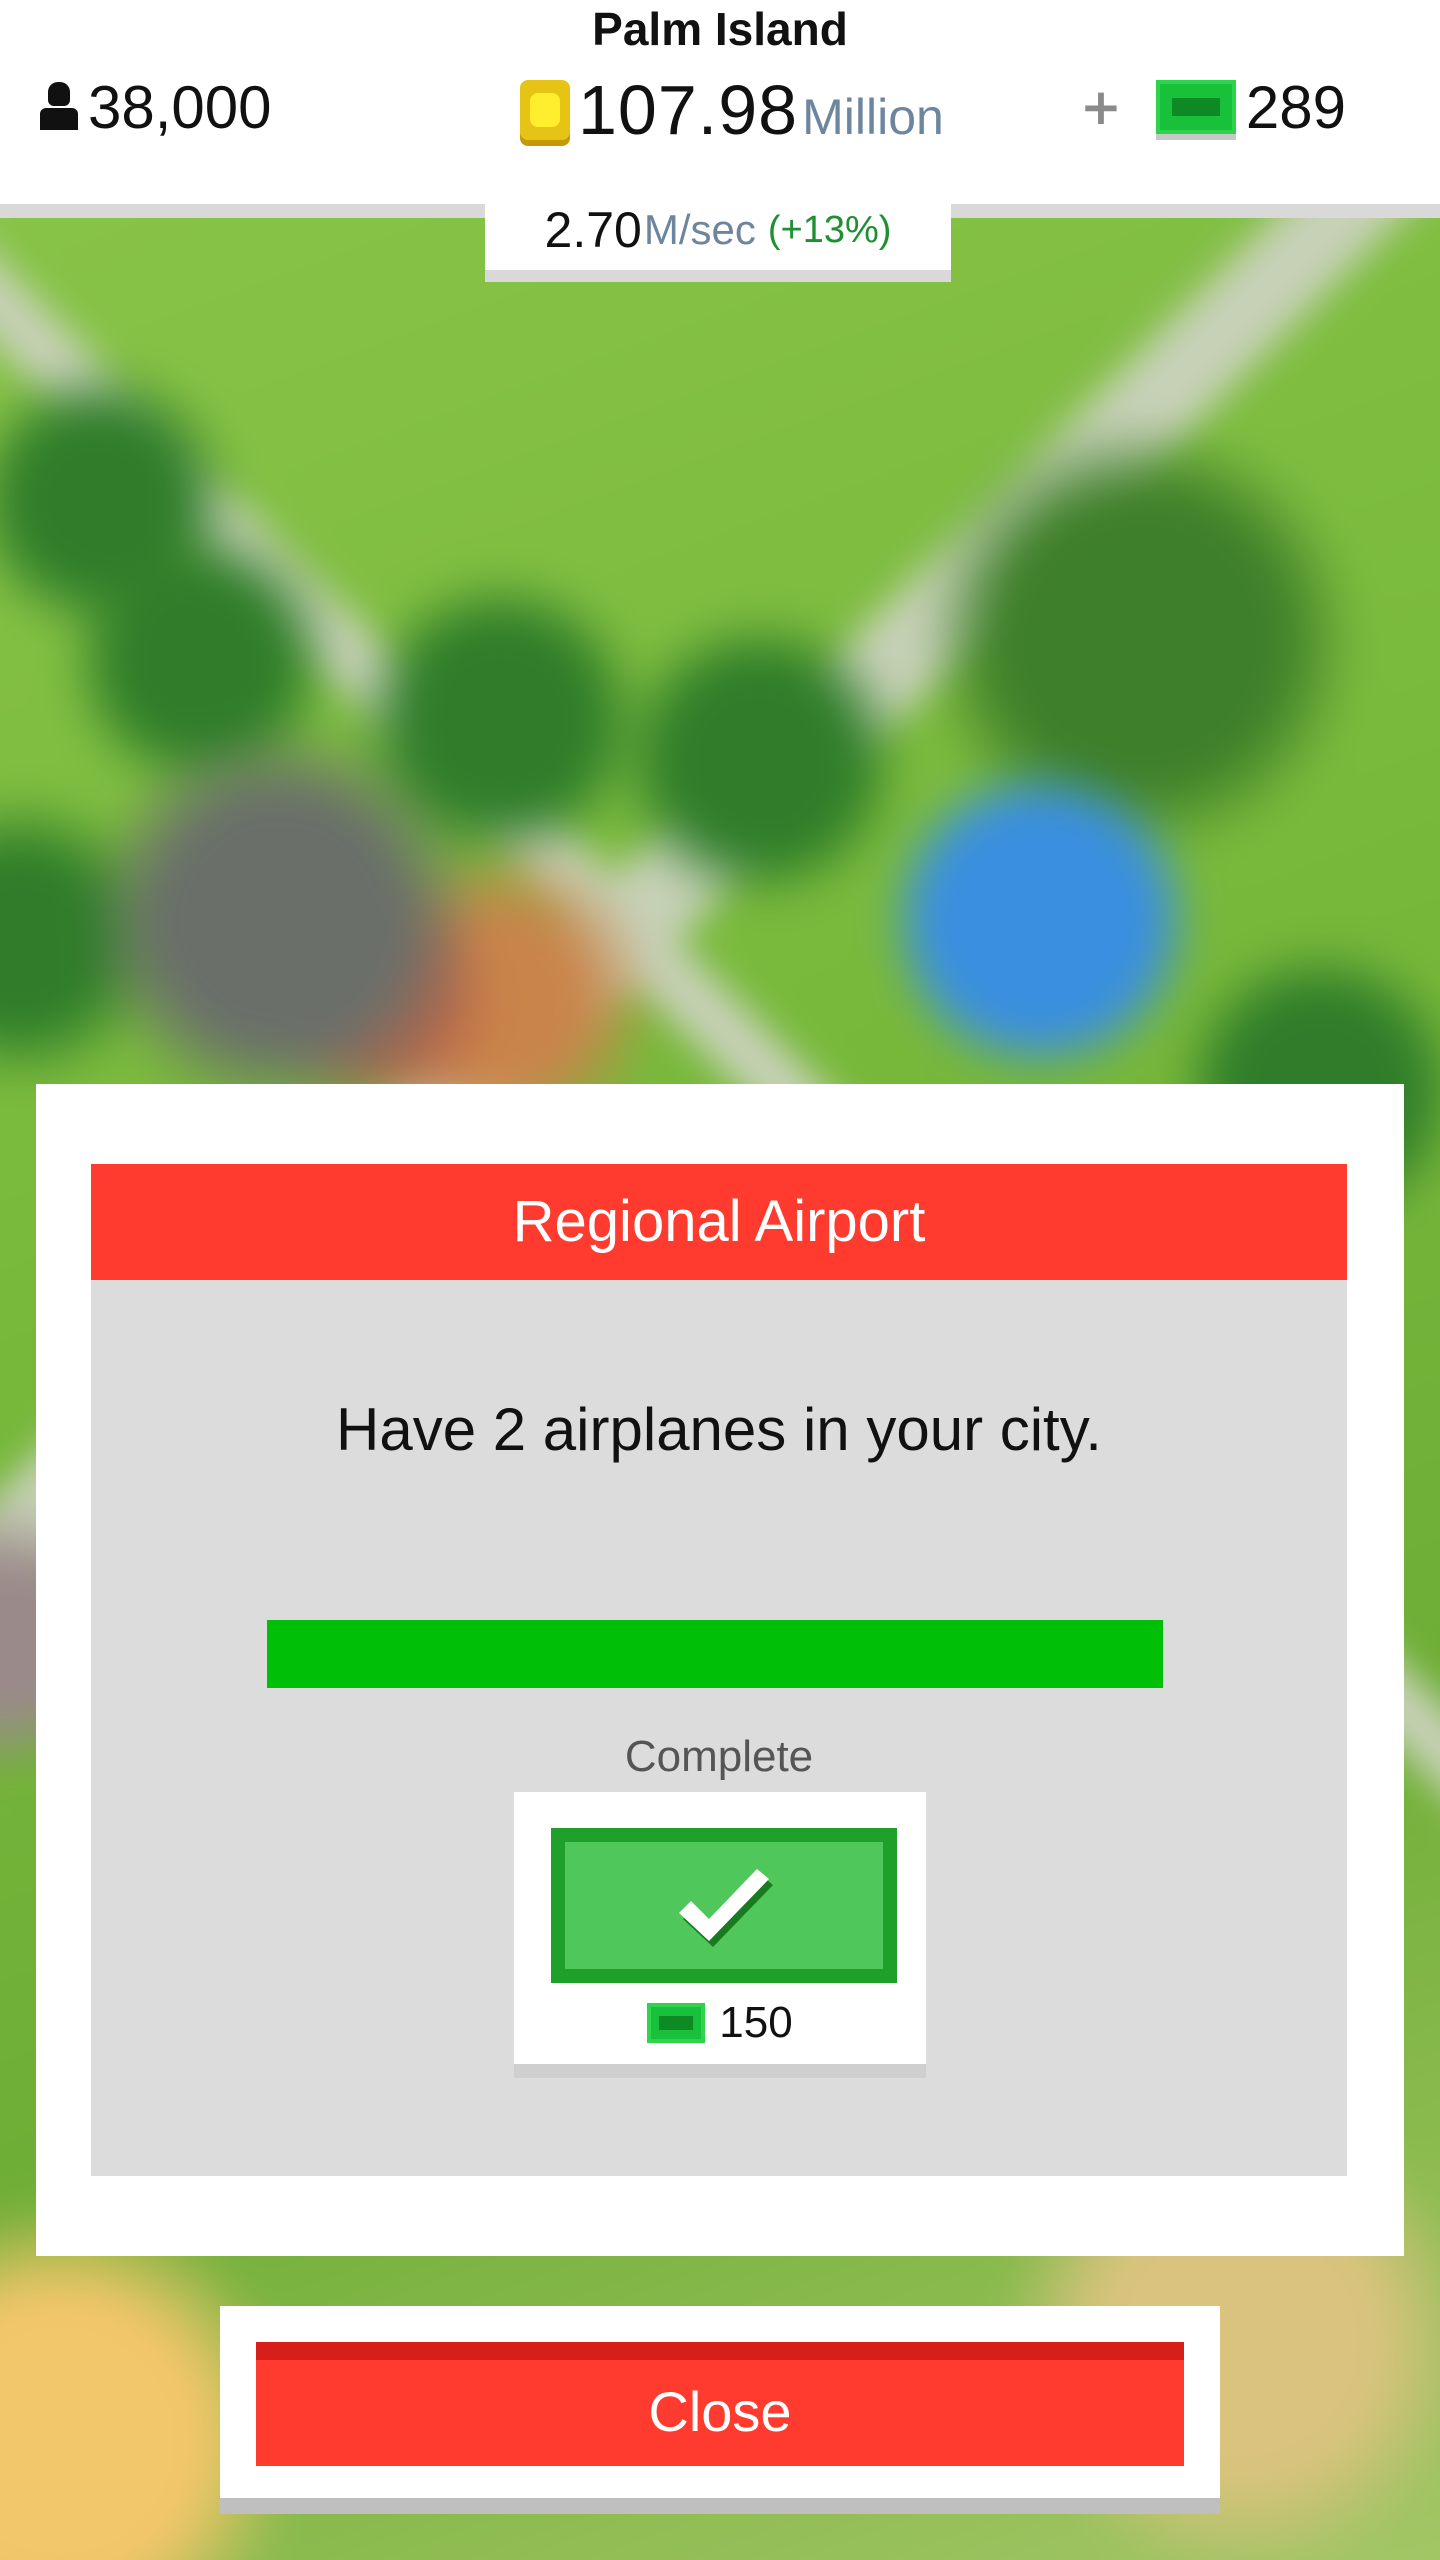  I want to click on income-rate-tab: 2.70 M/sec (+13%), so click(718, 236).